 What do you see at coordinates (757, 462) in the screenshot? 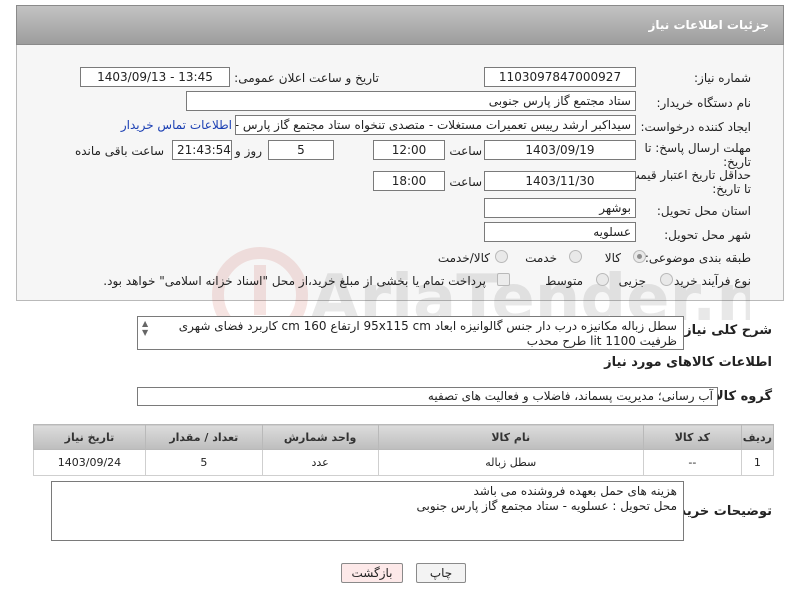
I see `cell-row: 1` at bounding box center [757, 462].